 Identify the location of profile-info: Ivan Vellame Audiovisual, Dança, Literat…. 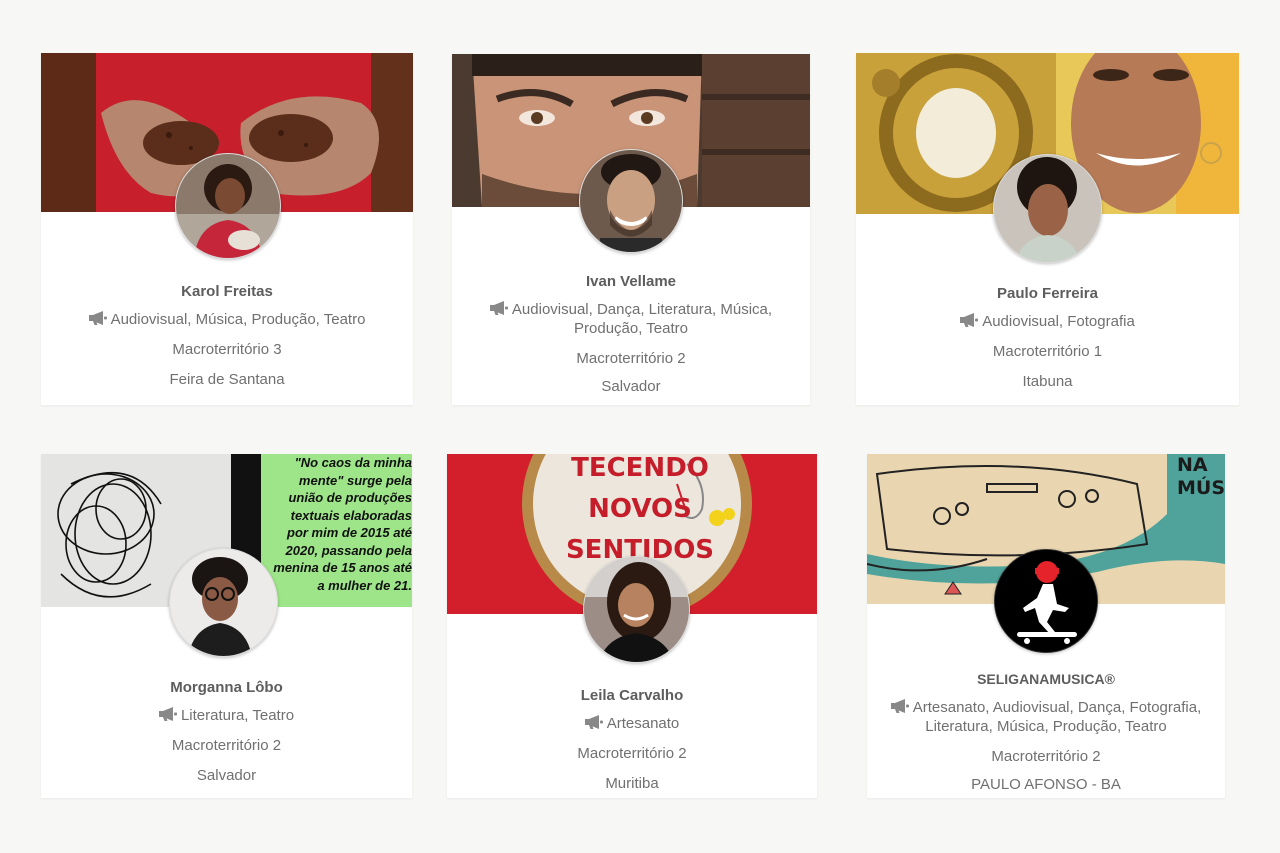
(631, 339).